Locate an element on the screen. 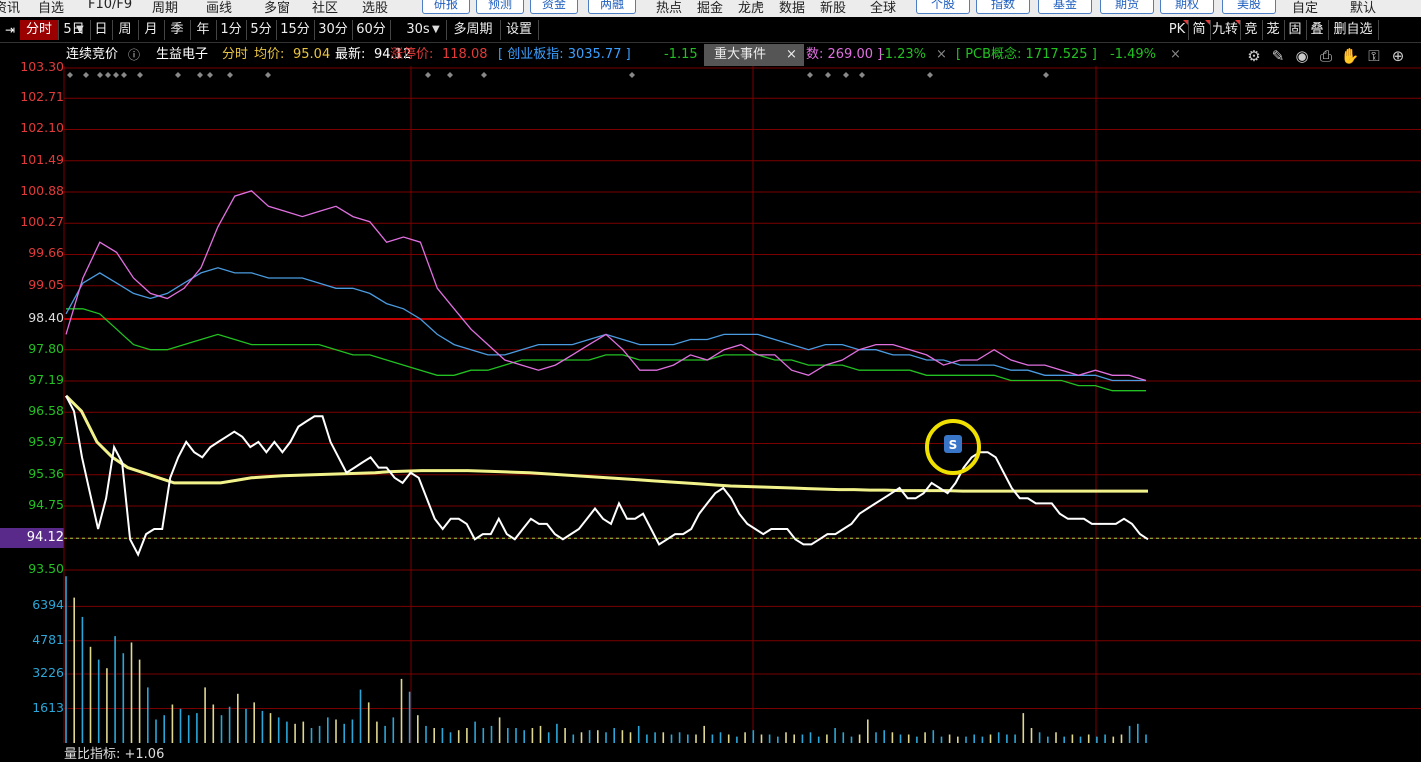  top-nav-button: 期权 is located at coordinates (1187, 7).